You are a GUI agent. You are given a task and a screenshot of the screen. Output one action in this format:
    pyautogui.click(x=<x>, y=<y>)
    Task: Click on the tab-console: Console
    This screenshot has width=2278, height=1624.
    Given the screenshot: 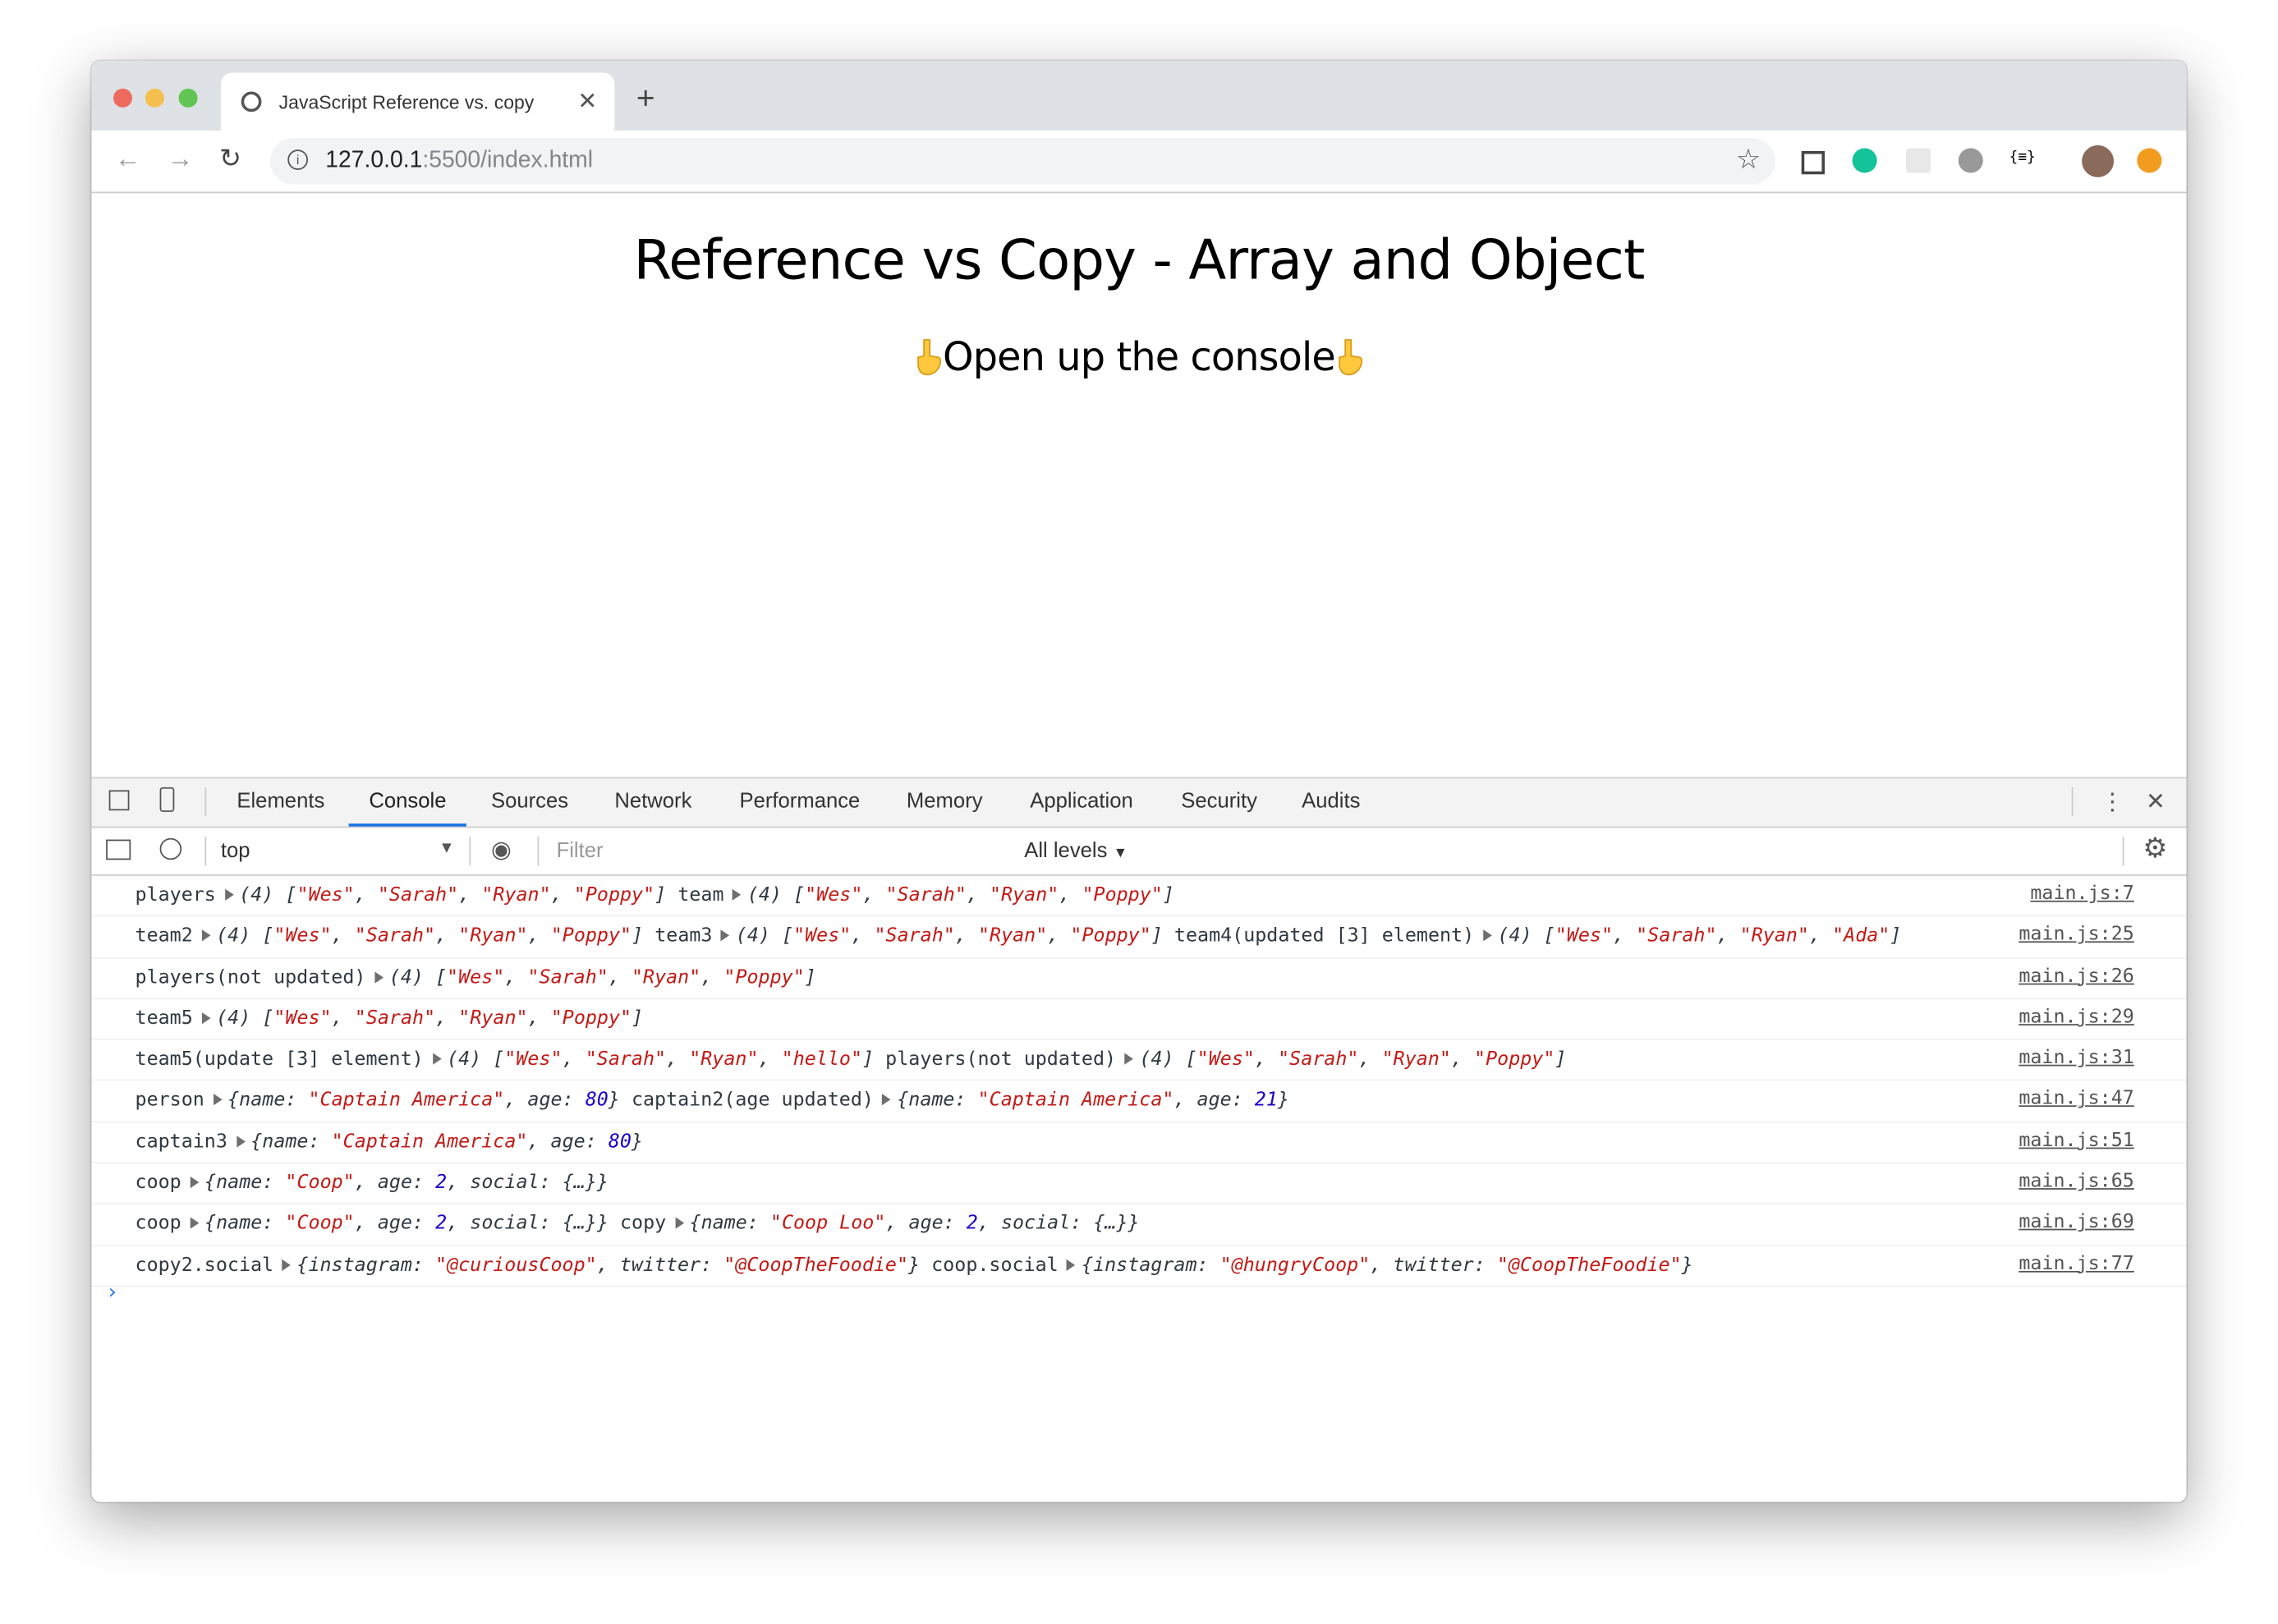 What is the action you would take?
    pyautogui.click(x=407, y=802)
    